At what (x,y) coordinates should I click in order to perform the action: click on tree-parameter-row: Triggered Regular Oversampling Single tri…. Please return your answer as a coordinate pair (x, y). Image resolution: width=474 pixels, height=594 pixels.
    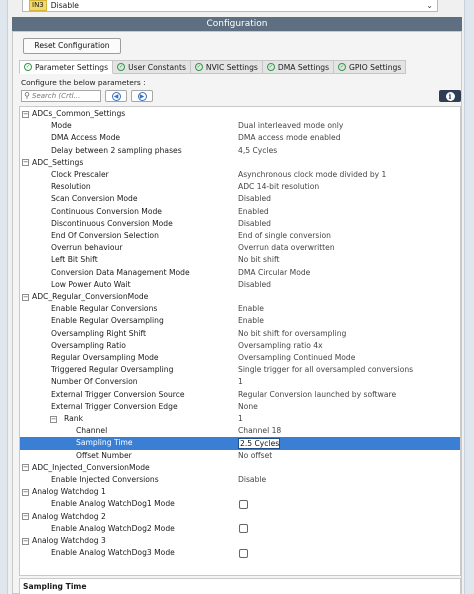
    Looking at the image, I should click on (240, 370).